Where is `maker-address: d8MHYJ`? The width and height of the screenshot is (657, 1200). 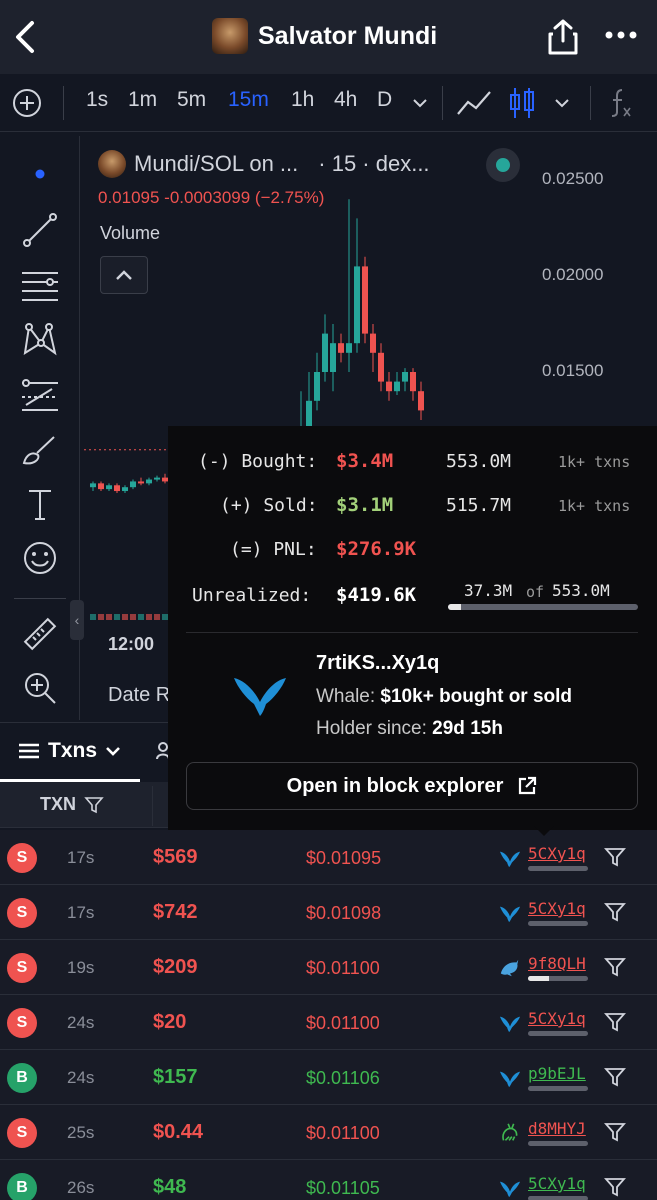
maker-address: d8MHYJ is located at coordinates (557, 1128).